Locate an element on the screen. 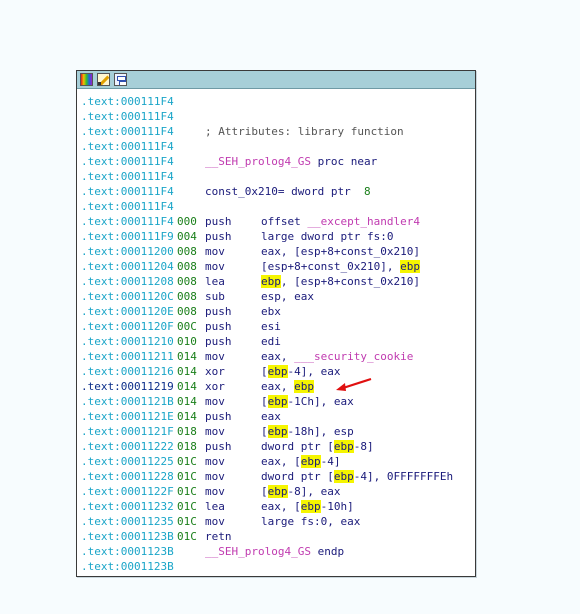  instruction-operands: esi is located at coordinates (271, 326).